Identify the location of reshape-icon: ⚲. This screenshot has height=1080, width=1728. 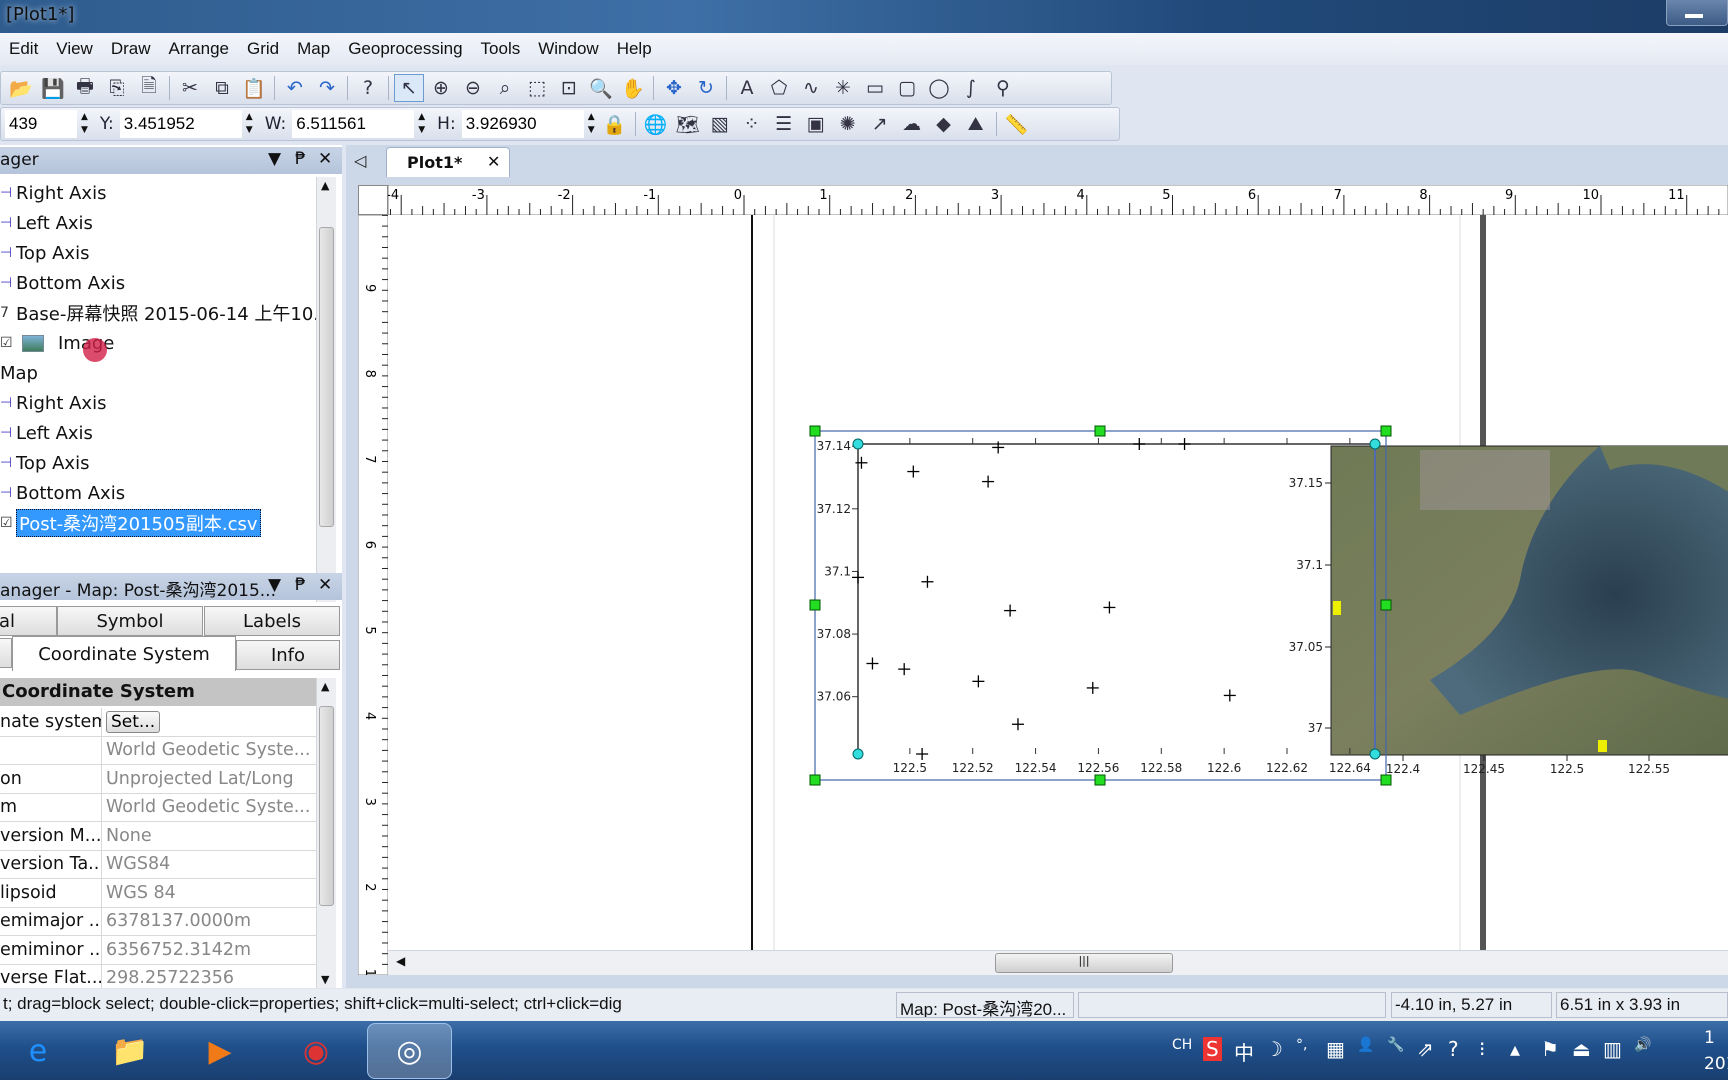
(1003, 88).